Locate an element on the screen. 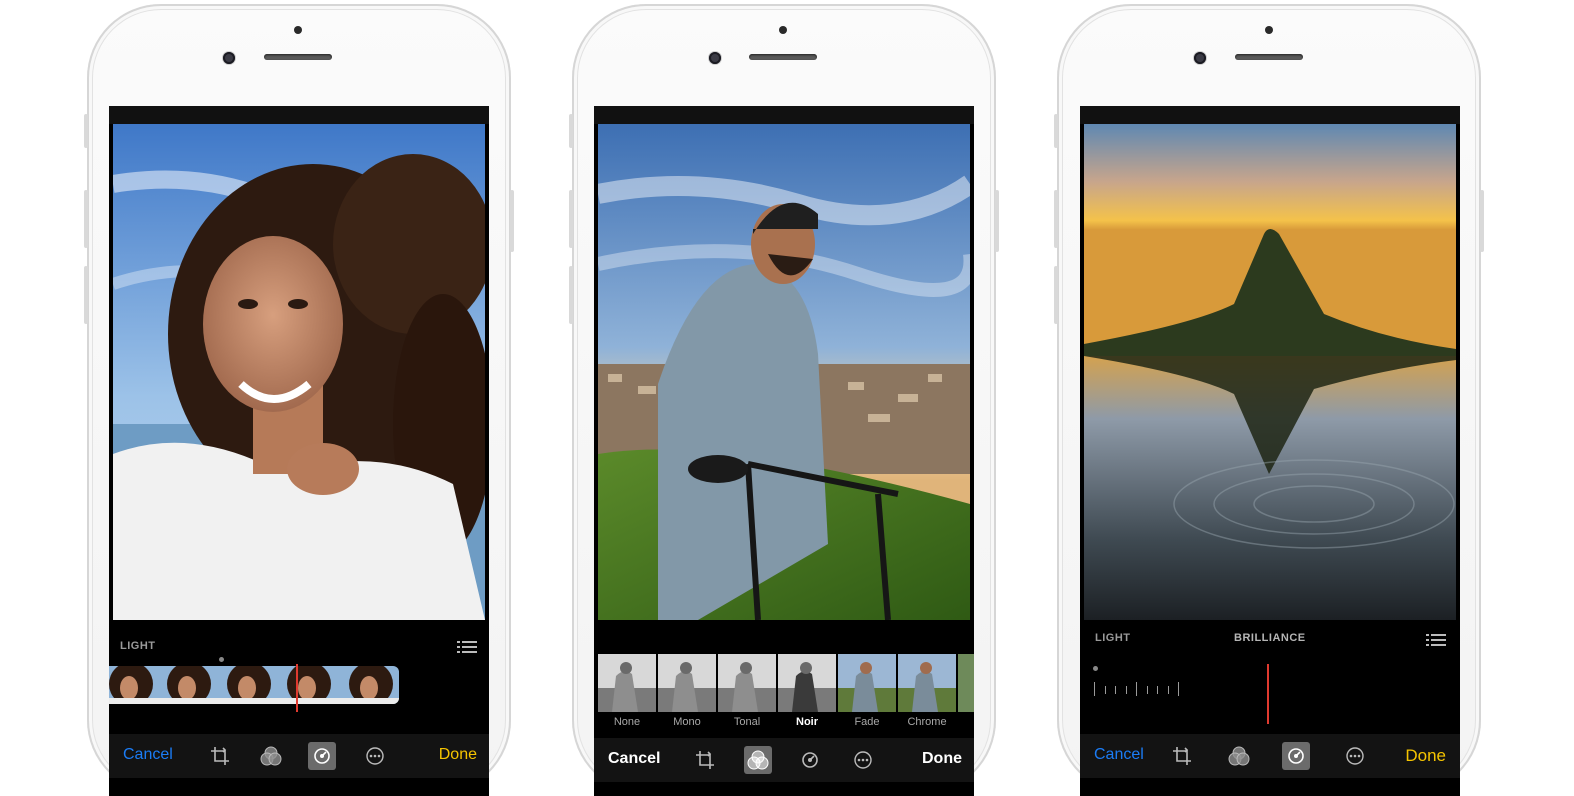 Image resolution: width=1574 pixels, height=796 pixels. filter-none: None is located at coordinates (627, 691).